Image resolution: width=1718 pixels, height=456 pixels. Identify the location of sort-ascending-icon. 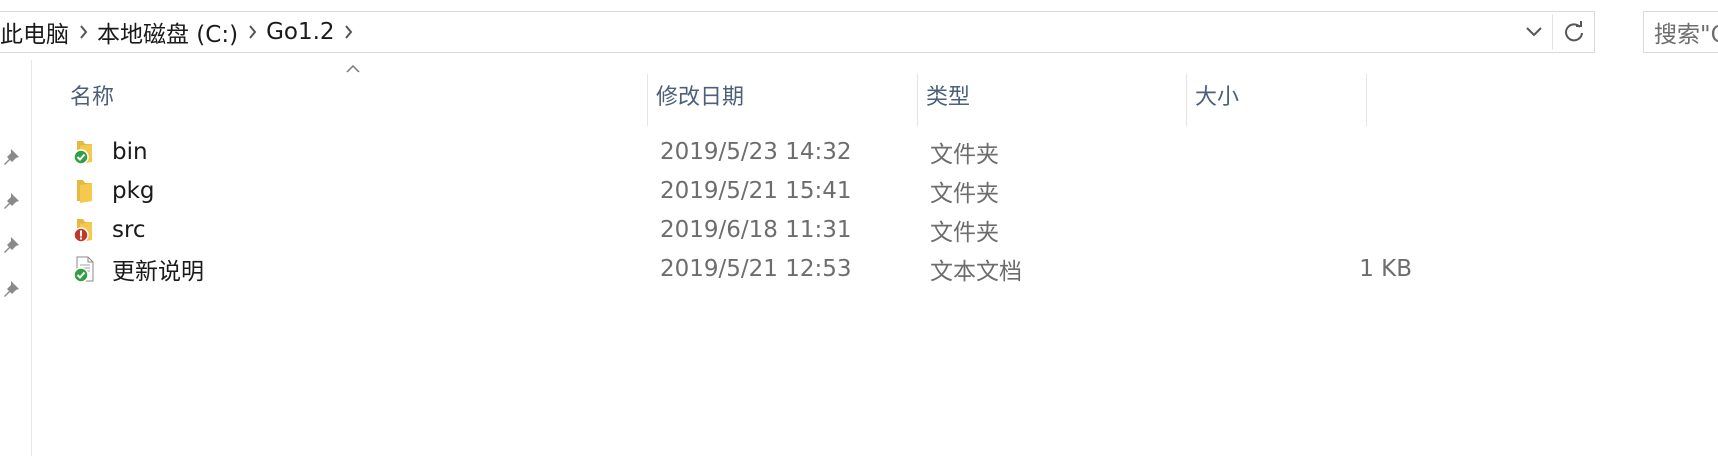
(353, 68).